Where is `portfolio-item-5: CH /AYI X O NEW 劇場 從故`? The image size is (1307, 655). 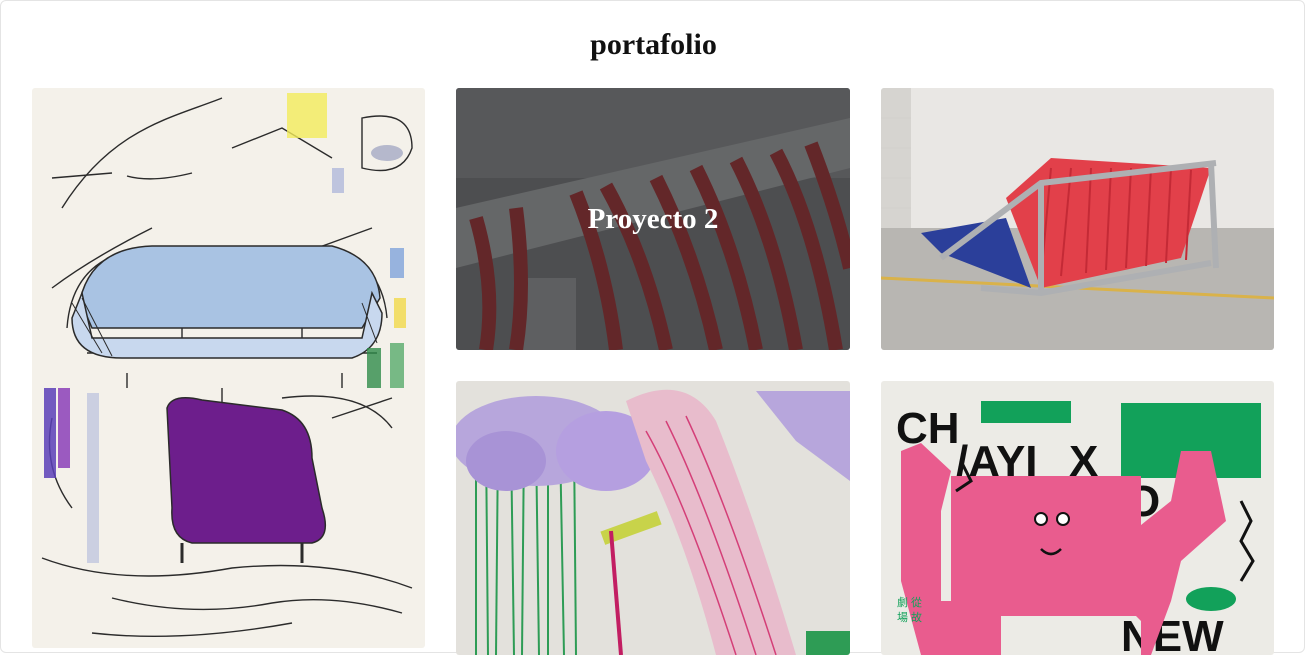 portfolio-item-5: CH /AYI X O NEW 劇場 從故 is located at coordinates (1077, 518).